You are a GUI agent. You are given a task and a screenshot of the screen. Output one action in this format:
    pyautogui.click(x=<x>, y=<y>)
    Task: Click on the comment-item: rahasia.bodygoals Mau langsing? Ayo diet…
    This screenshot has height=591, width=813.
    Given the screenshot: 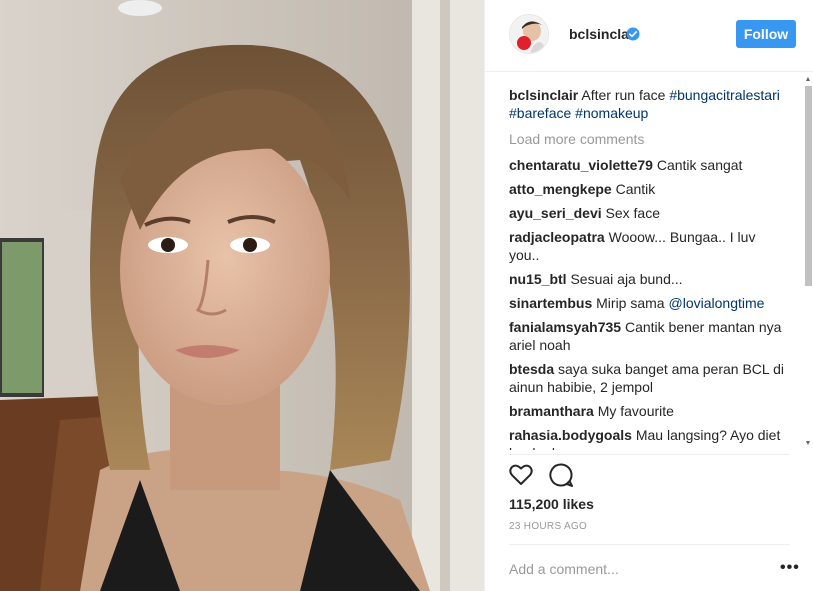 What is the action you would take?
    pyautogui.click(x=648, y=438)
    